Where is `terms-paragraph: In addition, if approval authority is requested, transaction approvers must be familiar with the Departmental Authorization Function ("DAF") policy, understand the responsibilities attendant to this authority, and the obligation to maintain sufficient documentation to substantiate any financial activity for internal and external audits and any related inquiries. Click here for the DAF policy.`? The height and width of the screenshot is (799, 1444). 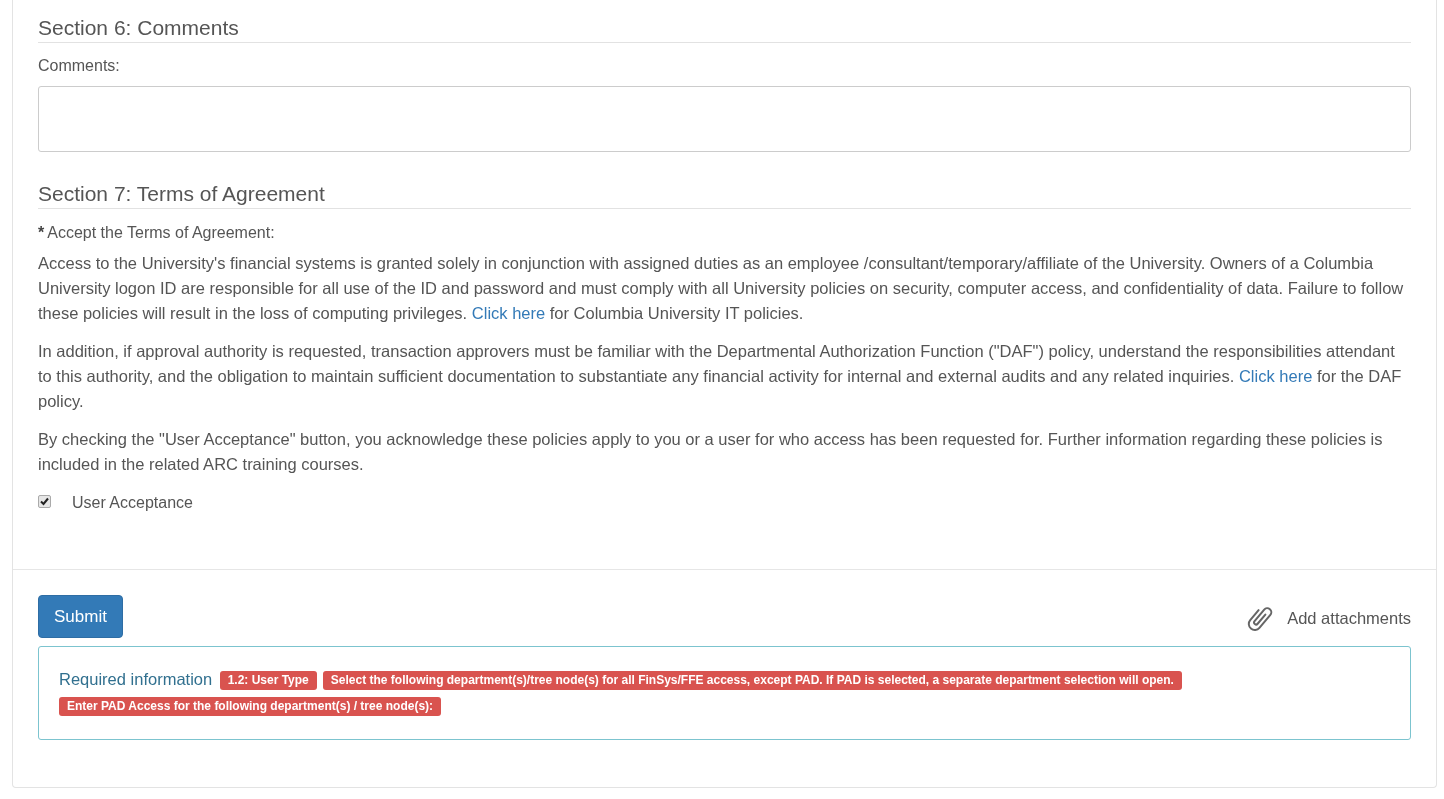
terms-paragraph: In addition, if approval authority is requested, transaction approvers must be familiar with the Departmental Authorization Function ("DAF") policy, understand the responsibilities attendant to this authority, and the obligation to maintain sufficient documentation to substantiate any financial activity for internal and external audits and any related inquiries. Click here for the DAF policy. is located at coordinates (720, 376).